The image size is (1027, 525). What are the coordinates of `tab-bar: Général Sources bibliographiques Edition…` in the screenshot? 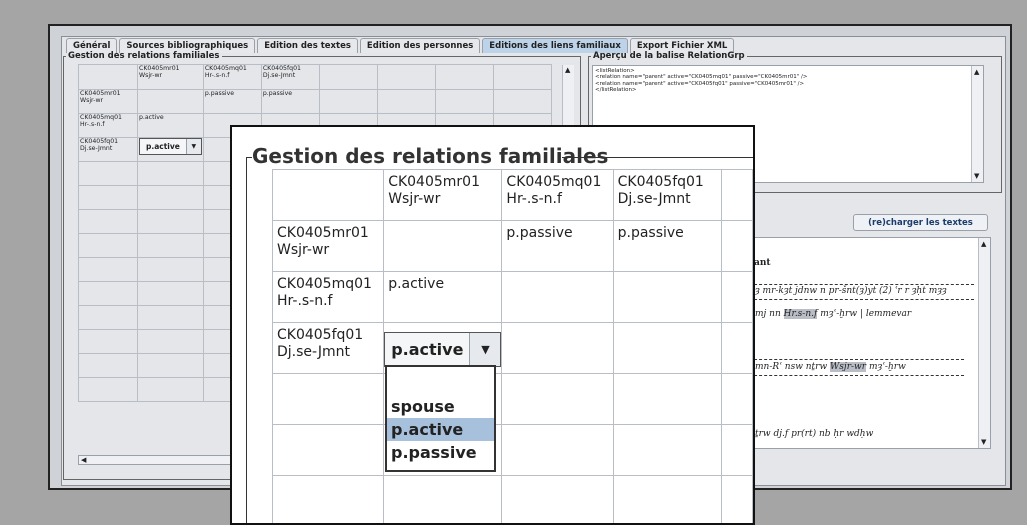 It's located at (401, 45).